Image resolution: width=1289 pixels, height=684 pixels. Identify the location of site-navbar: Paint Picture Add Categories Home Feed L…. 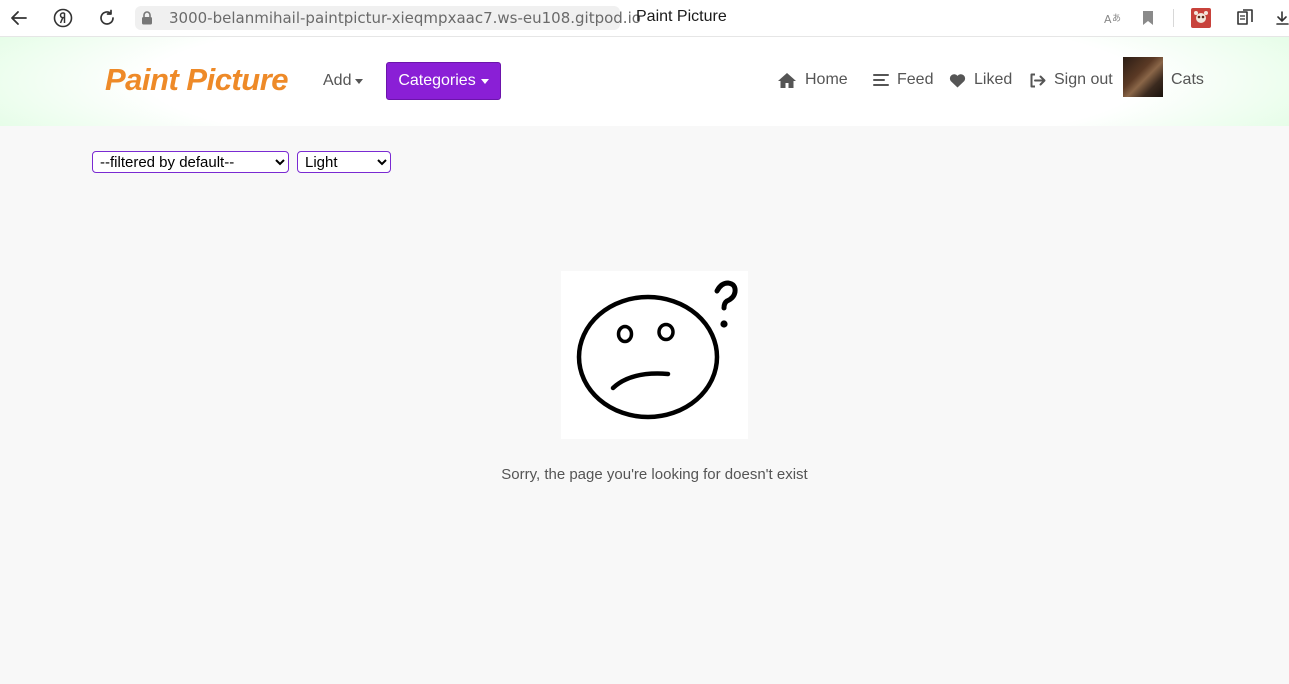
(644, 81).